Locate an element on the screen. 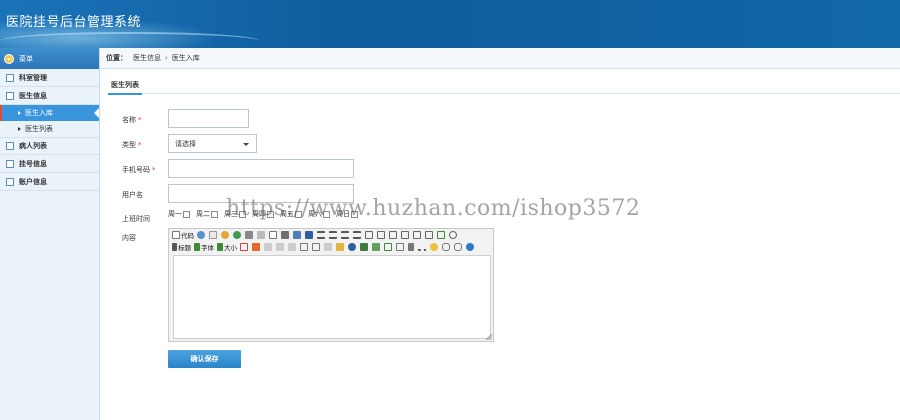 The height and width of the screenshot is (420, 900). superscript-icon is located at coordinates (429, 235).